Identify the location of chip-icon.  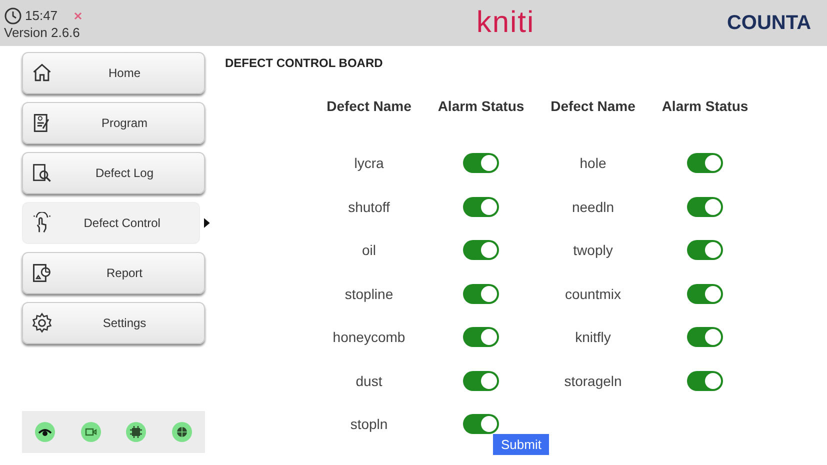
(136, 432).